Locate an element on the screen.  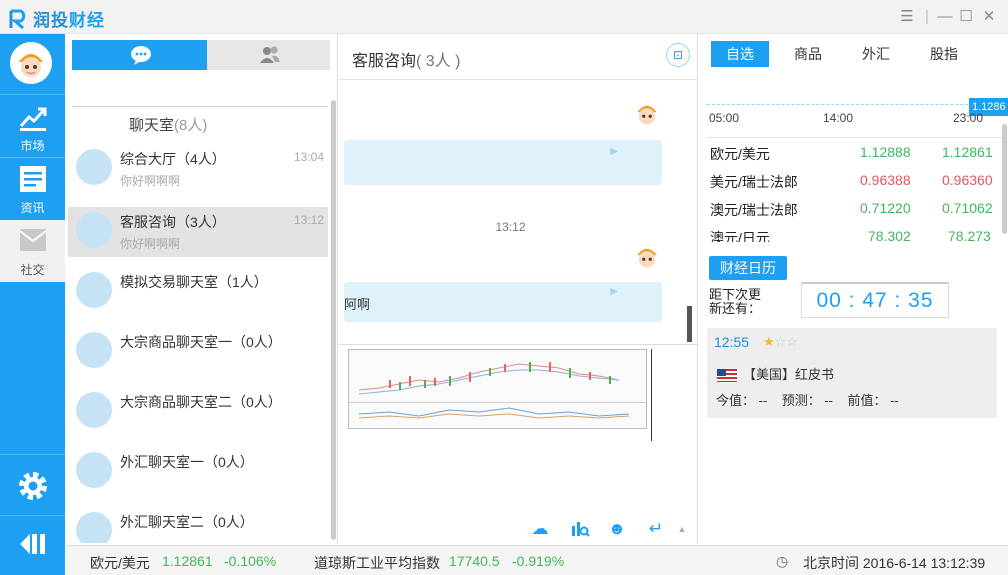
countdown-label-line2: 新还有： is located at coordinates (735, 308).